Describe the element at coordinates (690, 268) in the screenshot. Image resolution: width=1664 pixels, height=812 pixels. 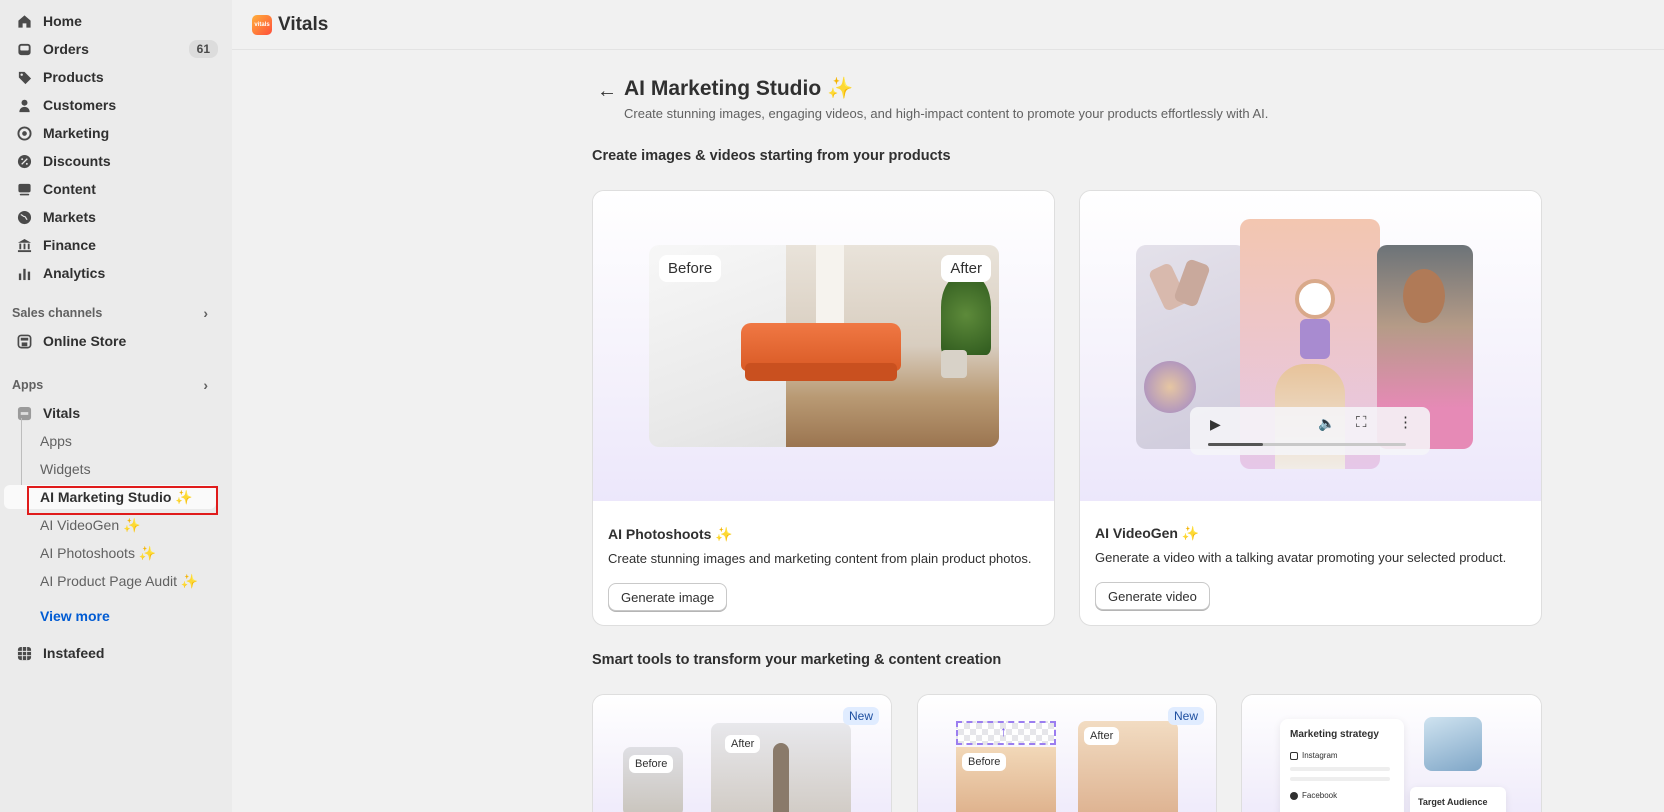
I see `before-label: Before` at that location.